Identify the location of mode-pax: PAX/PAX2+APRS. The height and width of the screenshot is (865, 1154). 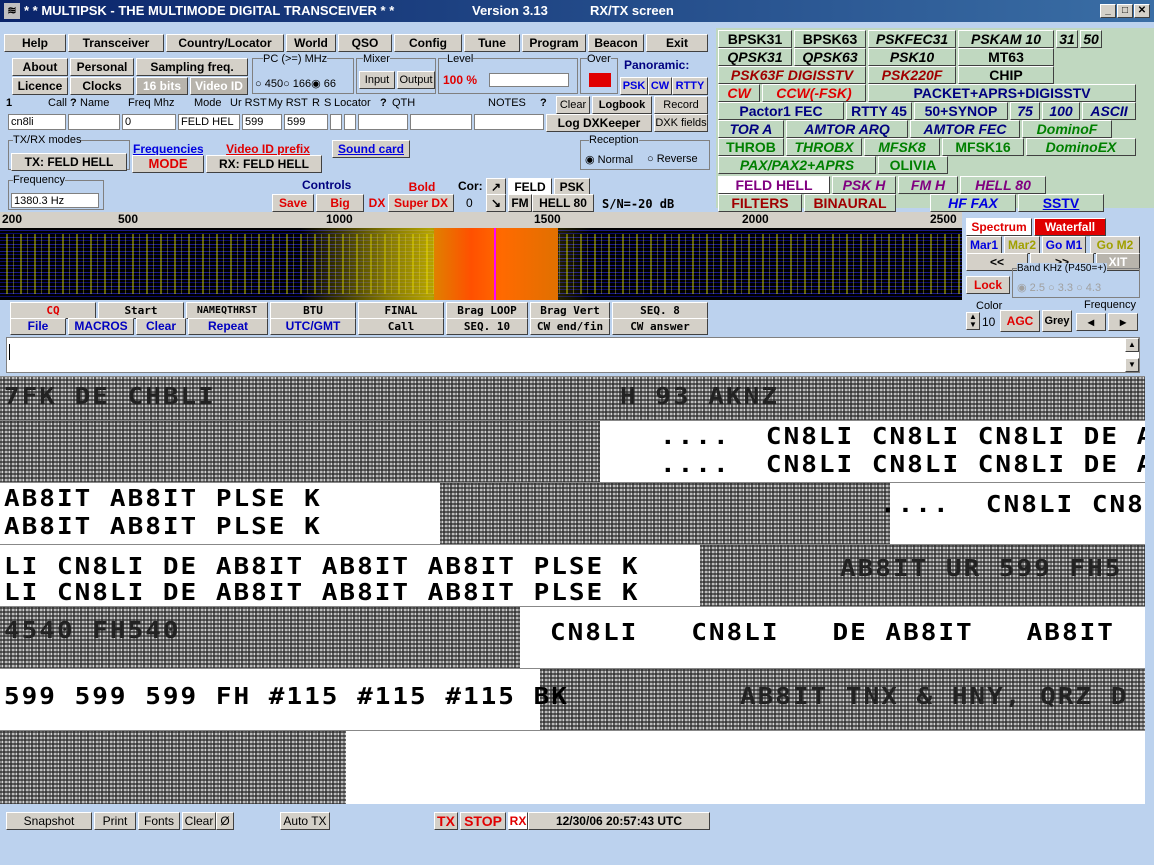
(797, 165).